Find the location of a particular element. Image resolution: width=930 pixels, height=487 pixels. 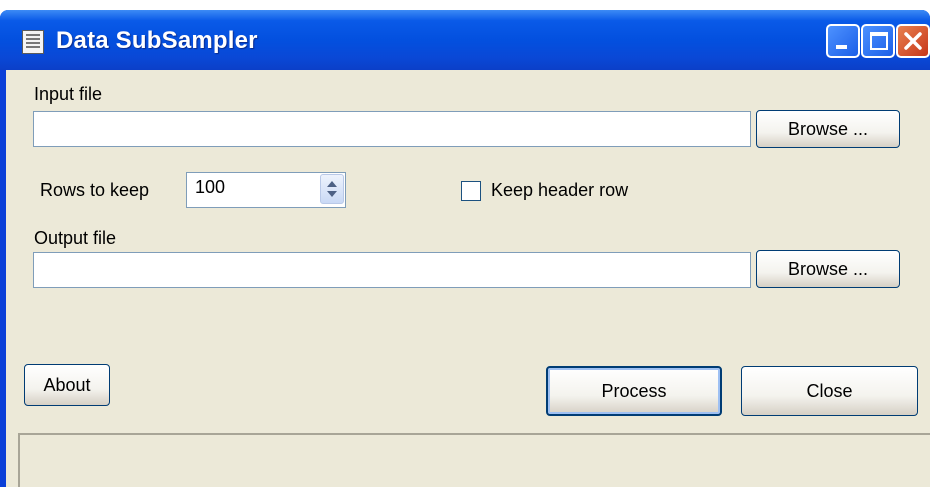

maximize-button is located at coordinates (878, 41).